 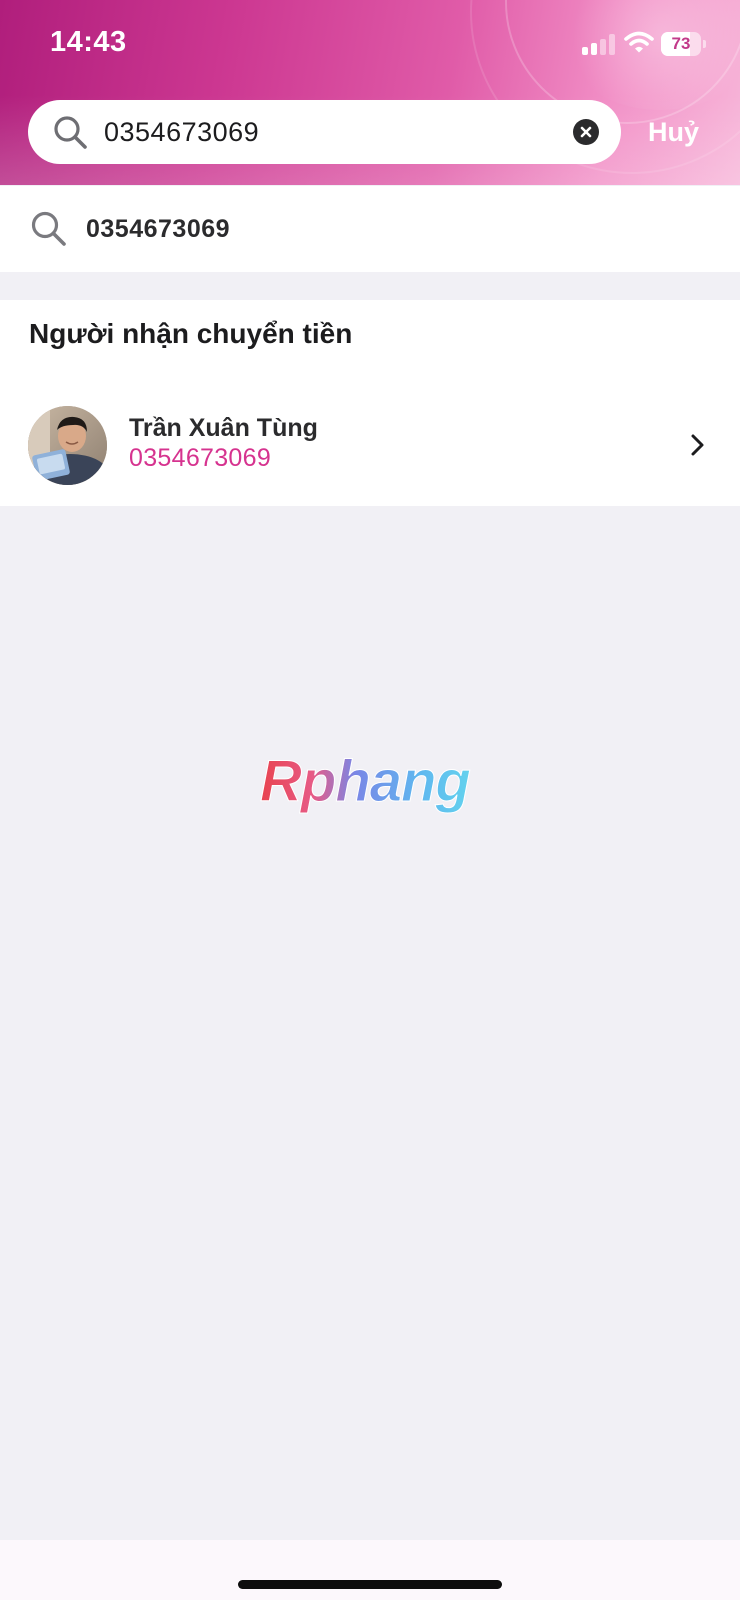 I want to click on recipient-name: Trần Xuân Tùng, so click(x=223, y=428).